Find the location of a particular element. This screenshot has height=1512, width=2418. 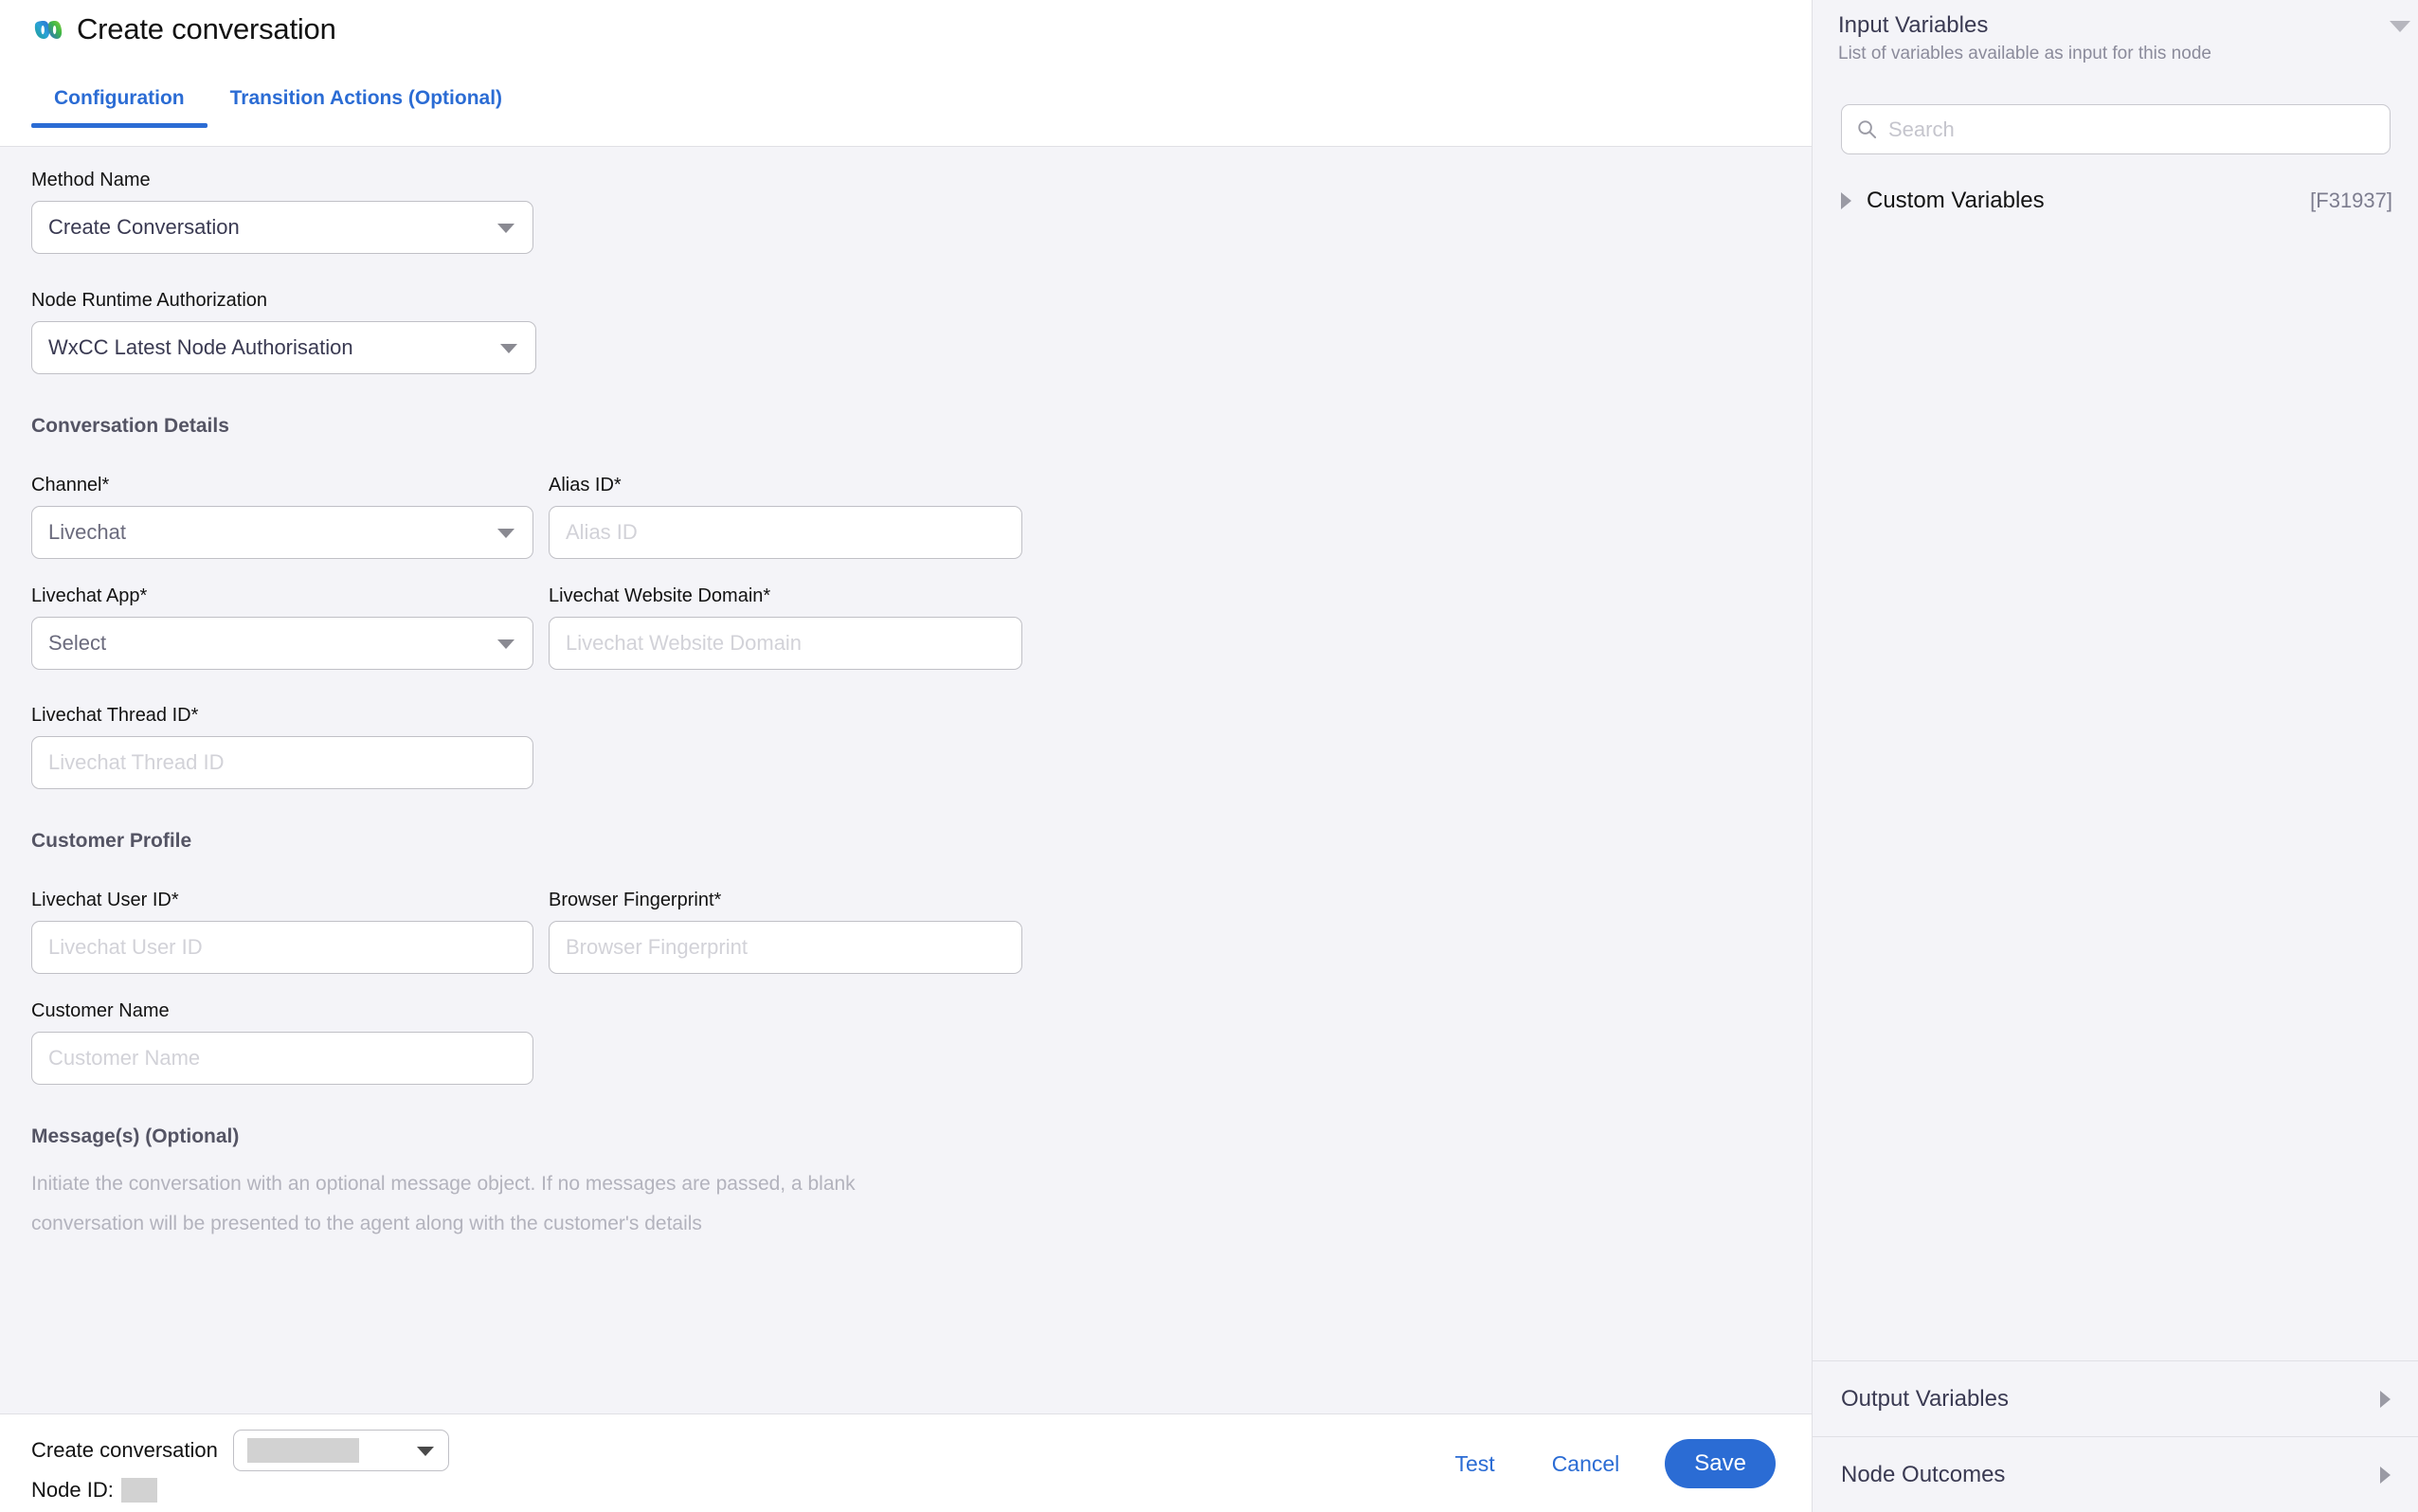

custom-variables-label: Custom Variables is located at coordinates (1956, 200).